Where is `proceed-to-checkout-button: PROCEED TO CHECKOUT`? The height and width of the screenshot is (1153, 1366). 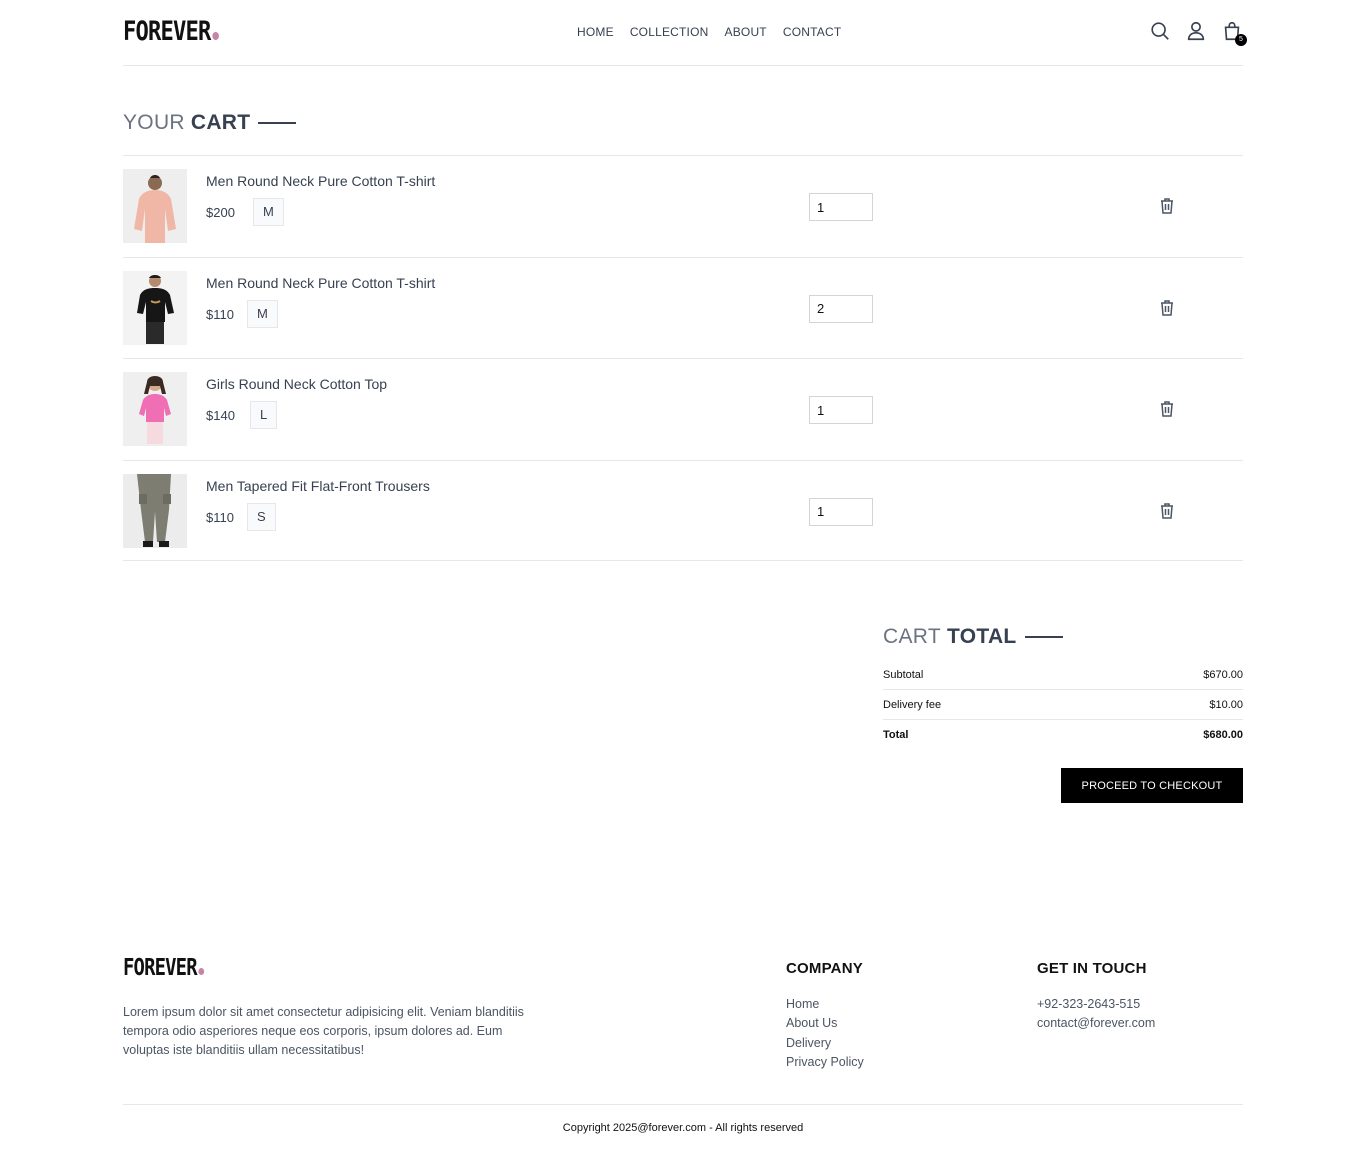 proceed-to-checkout-button: PROCEED TO CHECKOUT is located at coordinates (1152, 785).